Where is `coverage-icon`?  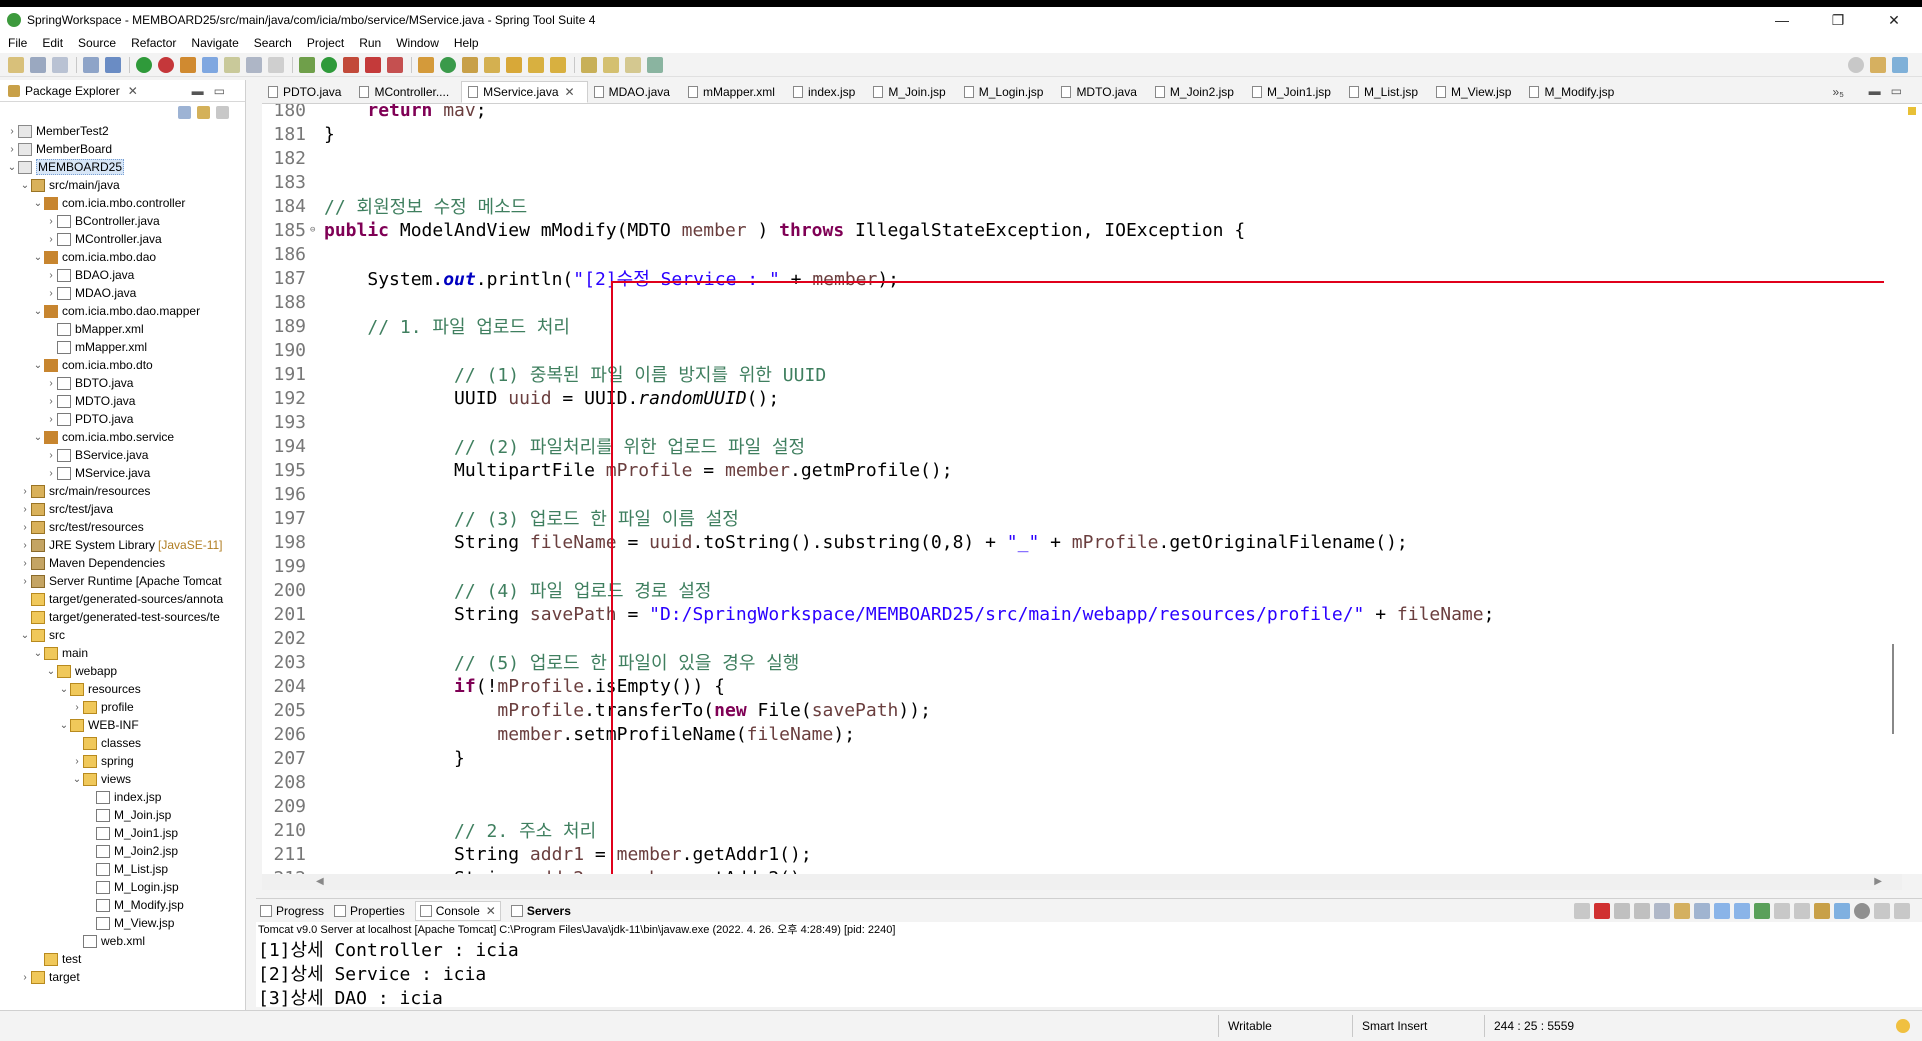 coverage-icon is located at coordinates (351, 64).